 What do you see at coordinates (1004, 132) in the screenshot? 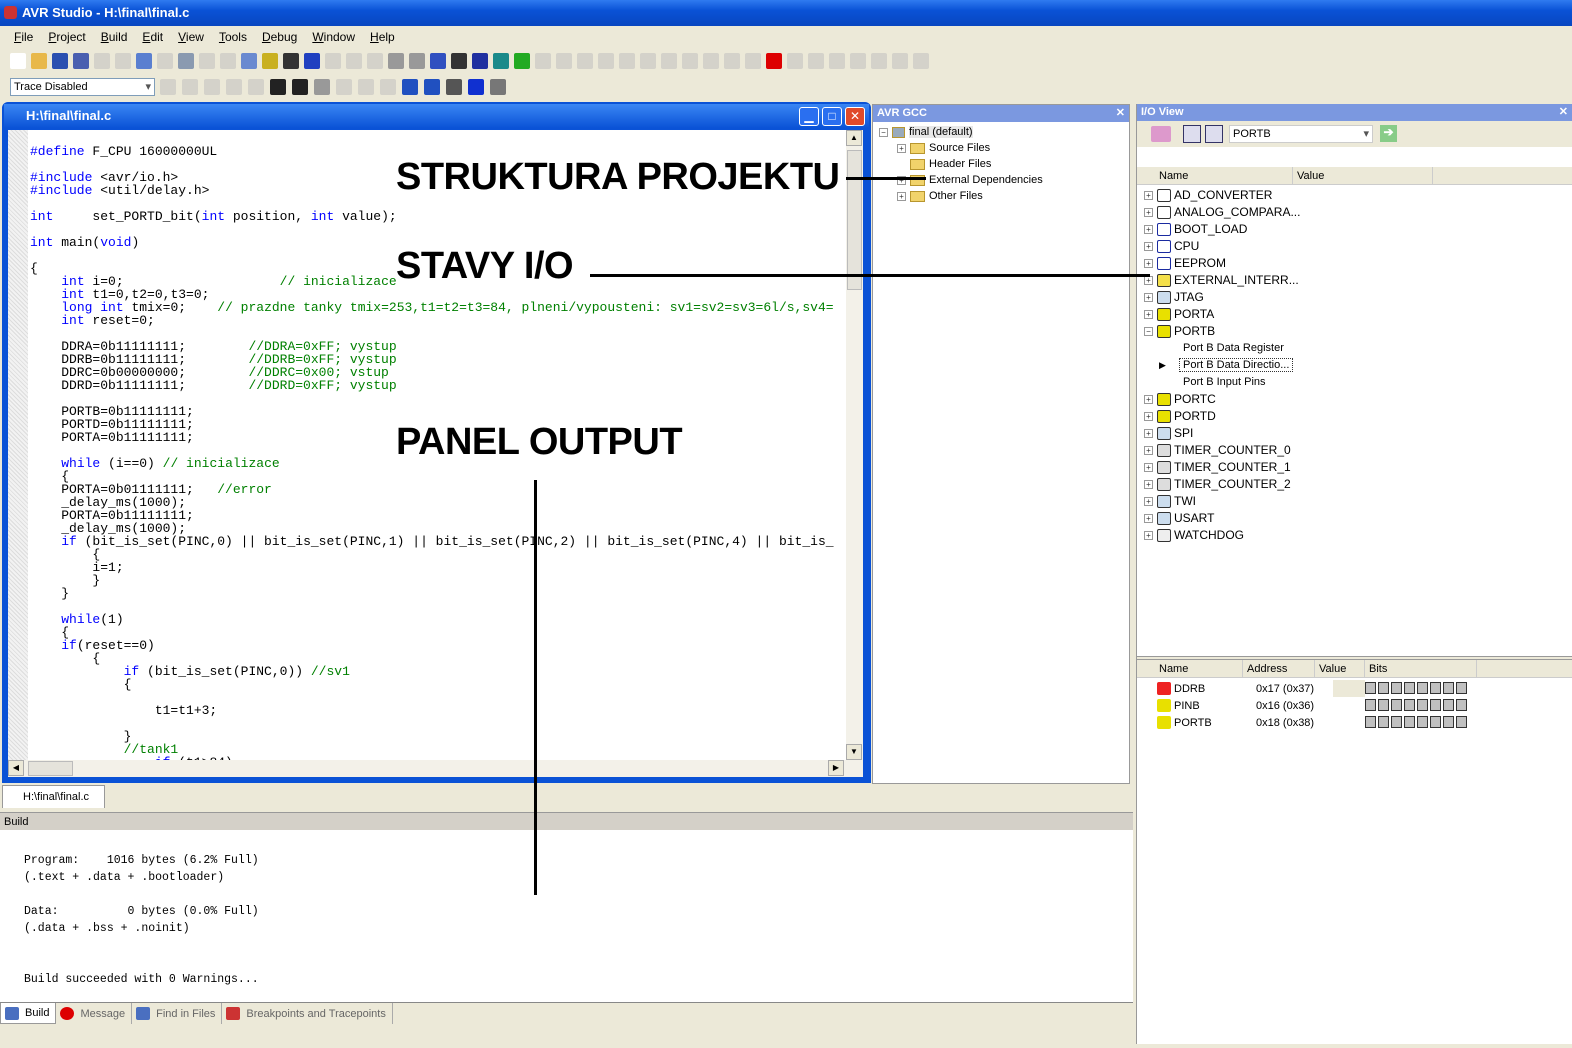
I see `project-root: − final (default)` at bounding box center [1004, 132].